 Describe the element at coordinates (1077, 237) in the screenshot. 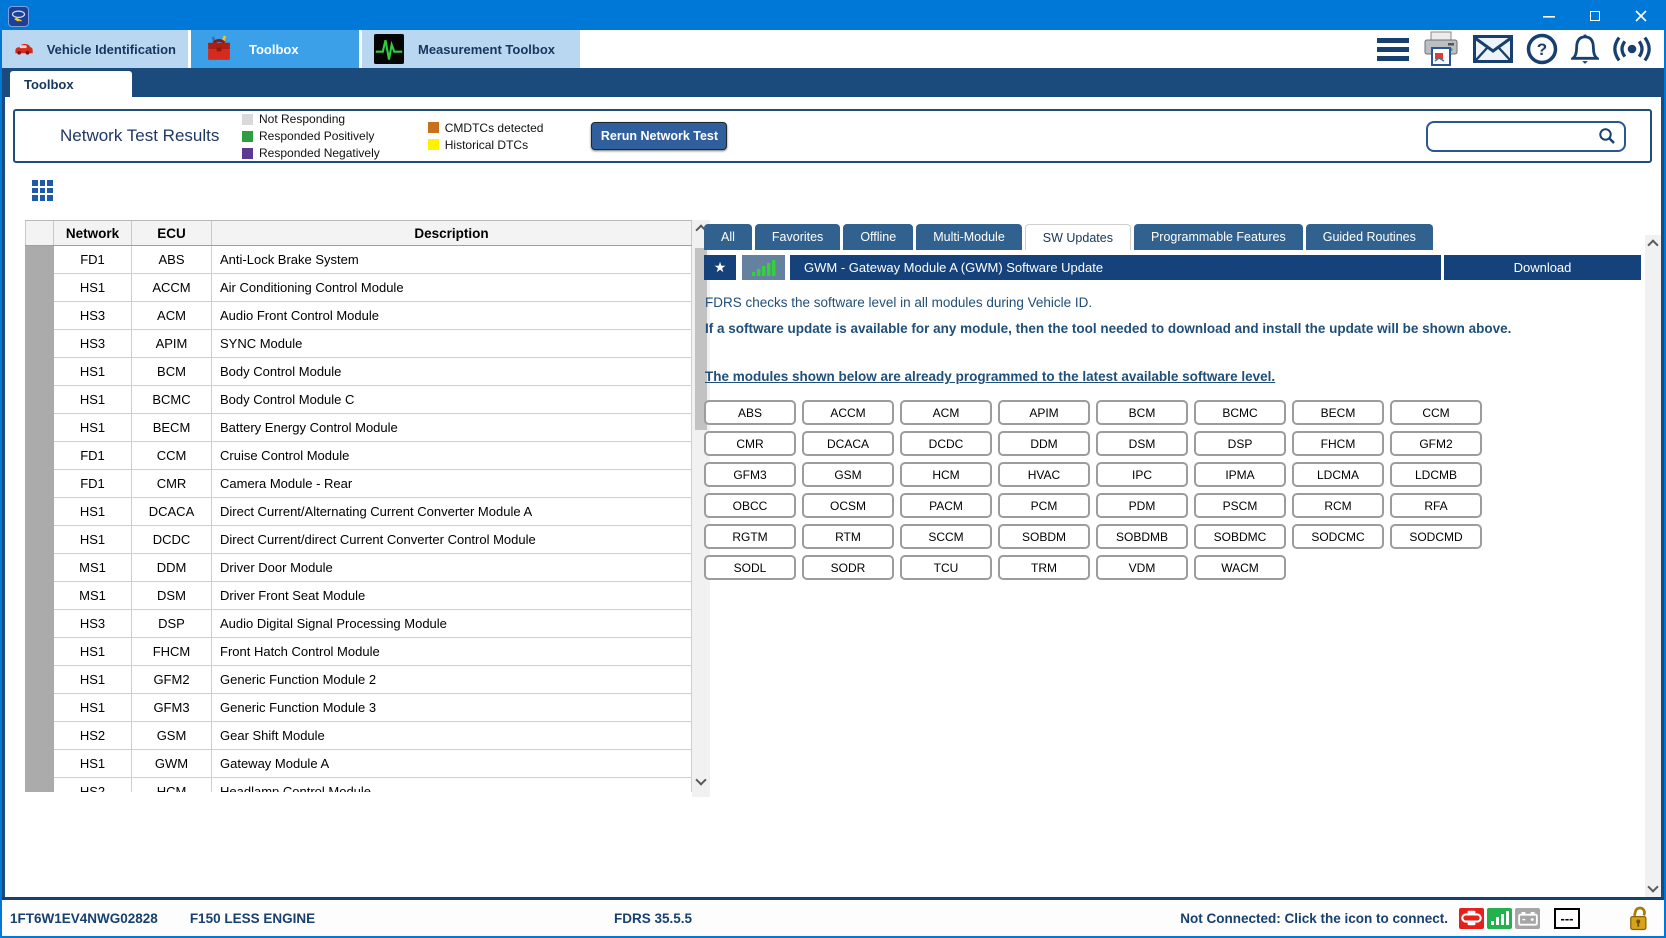

I see `right-panel-tab: SW Updates` at that location.